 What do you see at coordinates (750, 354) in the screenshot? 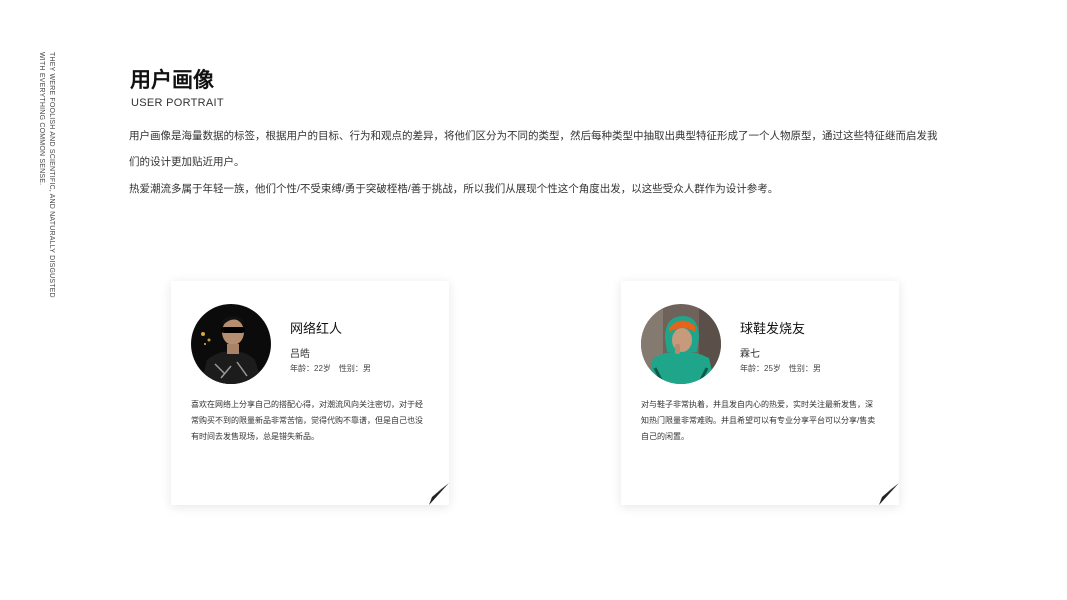
I see `persona-name: 霖七` at bounding box center [750, 354].